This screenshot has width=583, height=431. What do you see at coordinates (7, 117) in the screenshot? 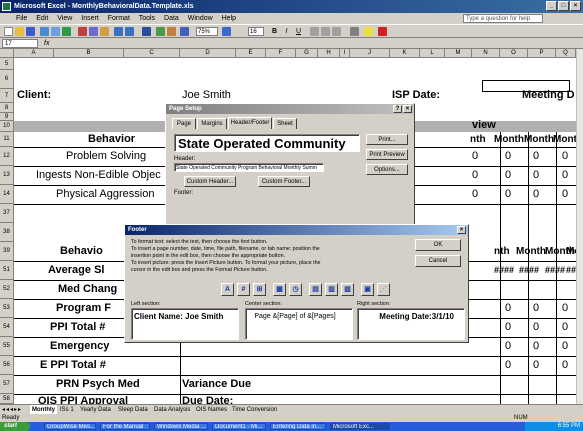
I see `row-header: 9` at bounding box center [7, 117].